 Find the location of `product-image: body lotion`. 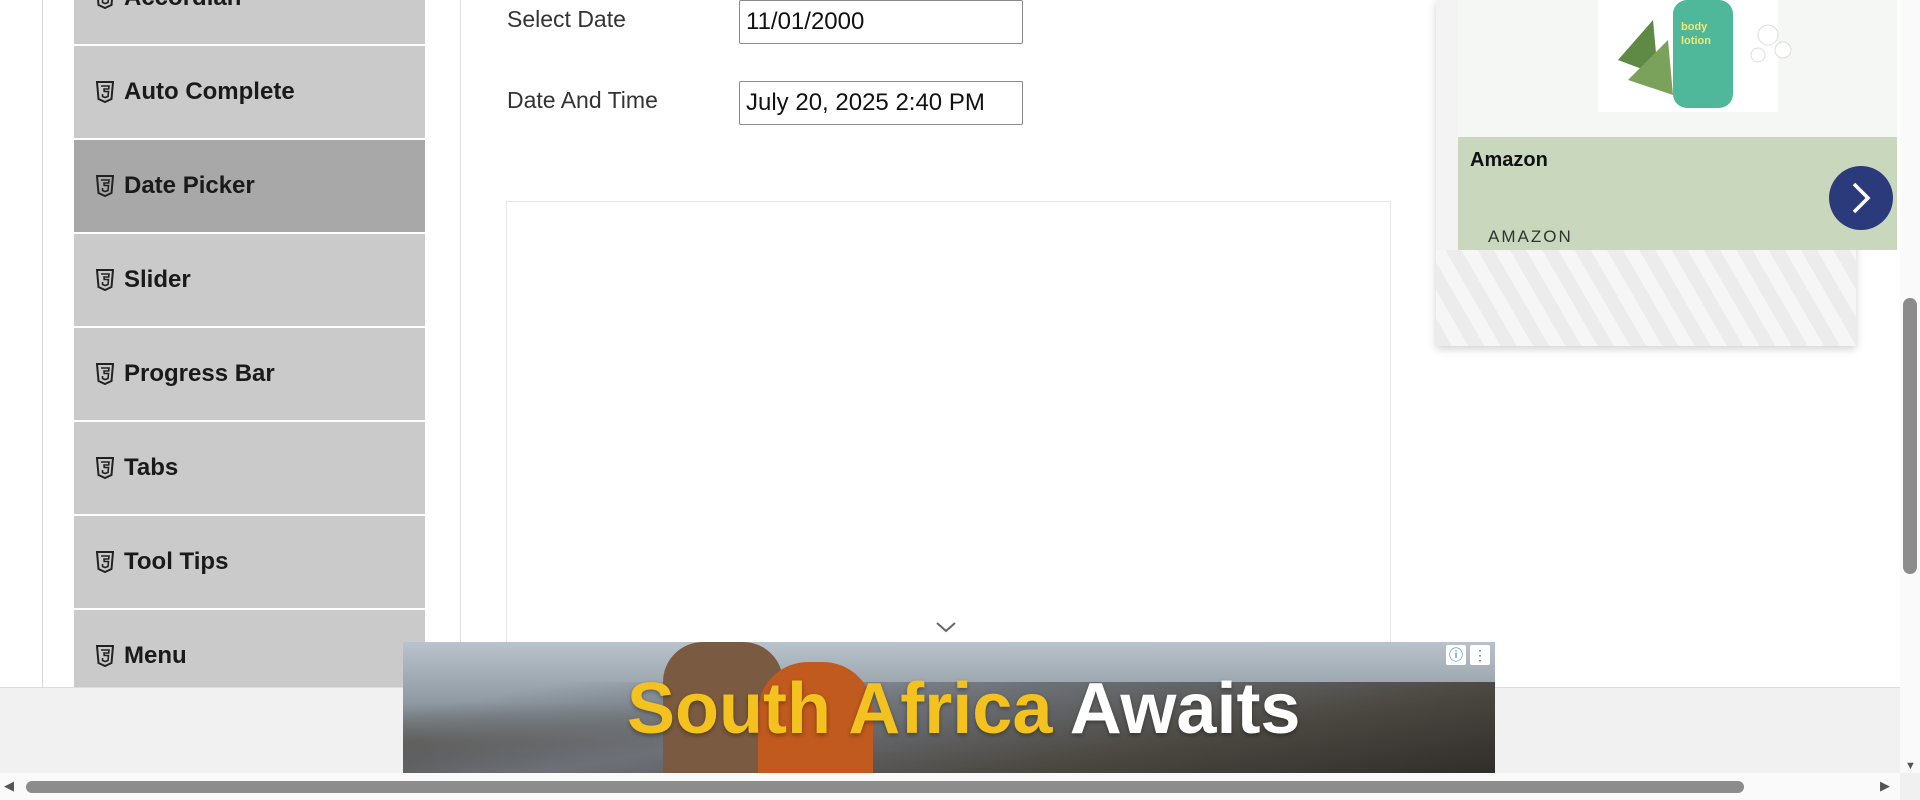

product-image: body lotion is located at coordinates (1677, 68).